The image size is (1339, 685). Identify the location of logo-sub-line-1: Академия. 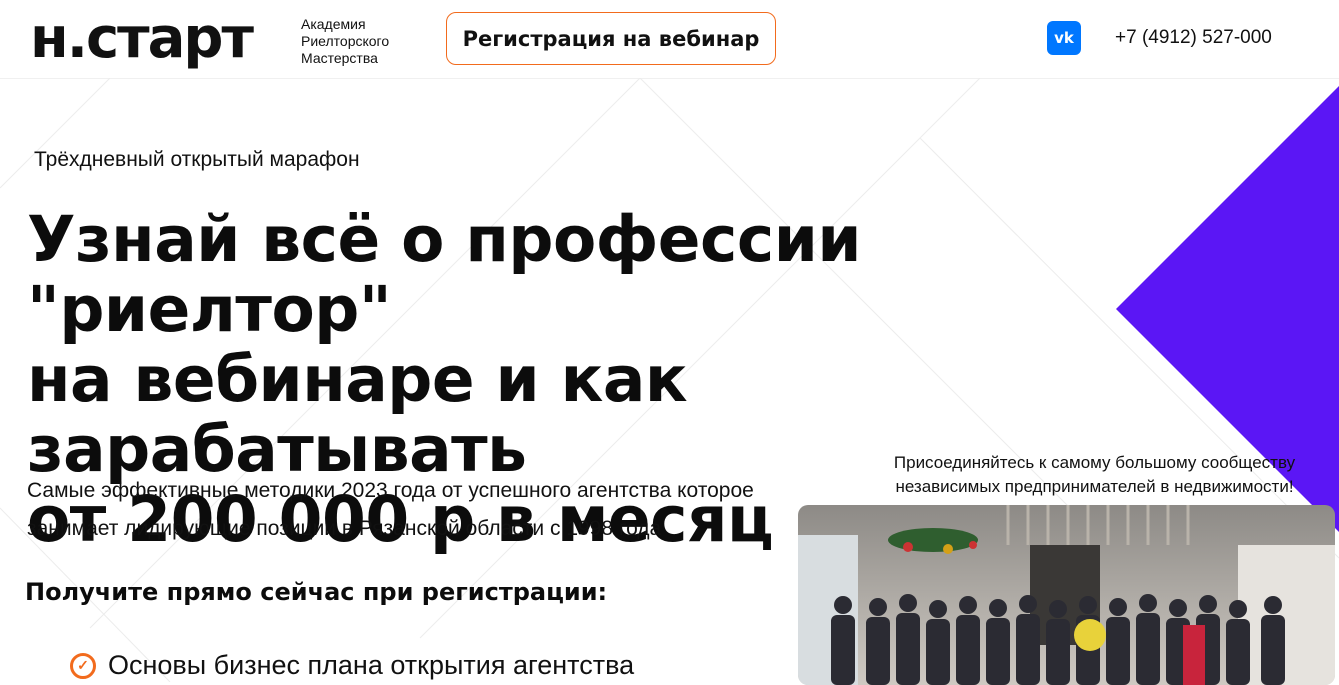
(333, 24).